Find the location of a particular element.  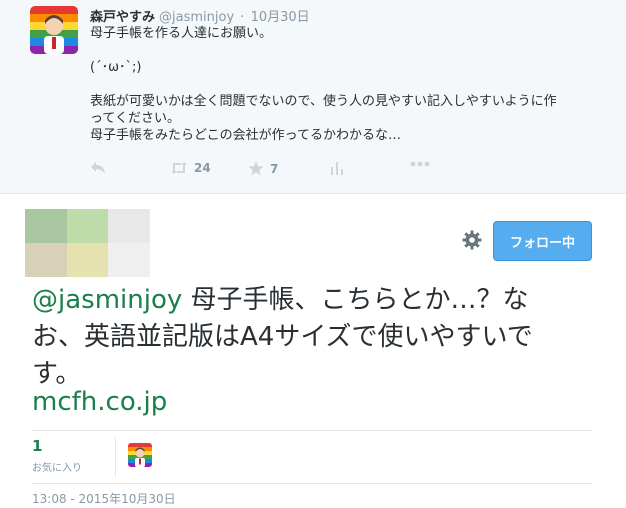

more-button is located at coordinates (420, 164).